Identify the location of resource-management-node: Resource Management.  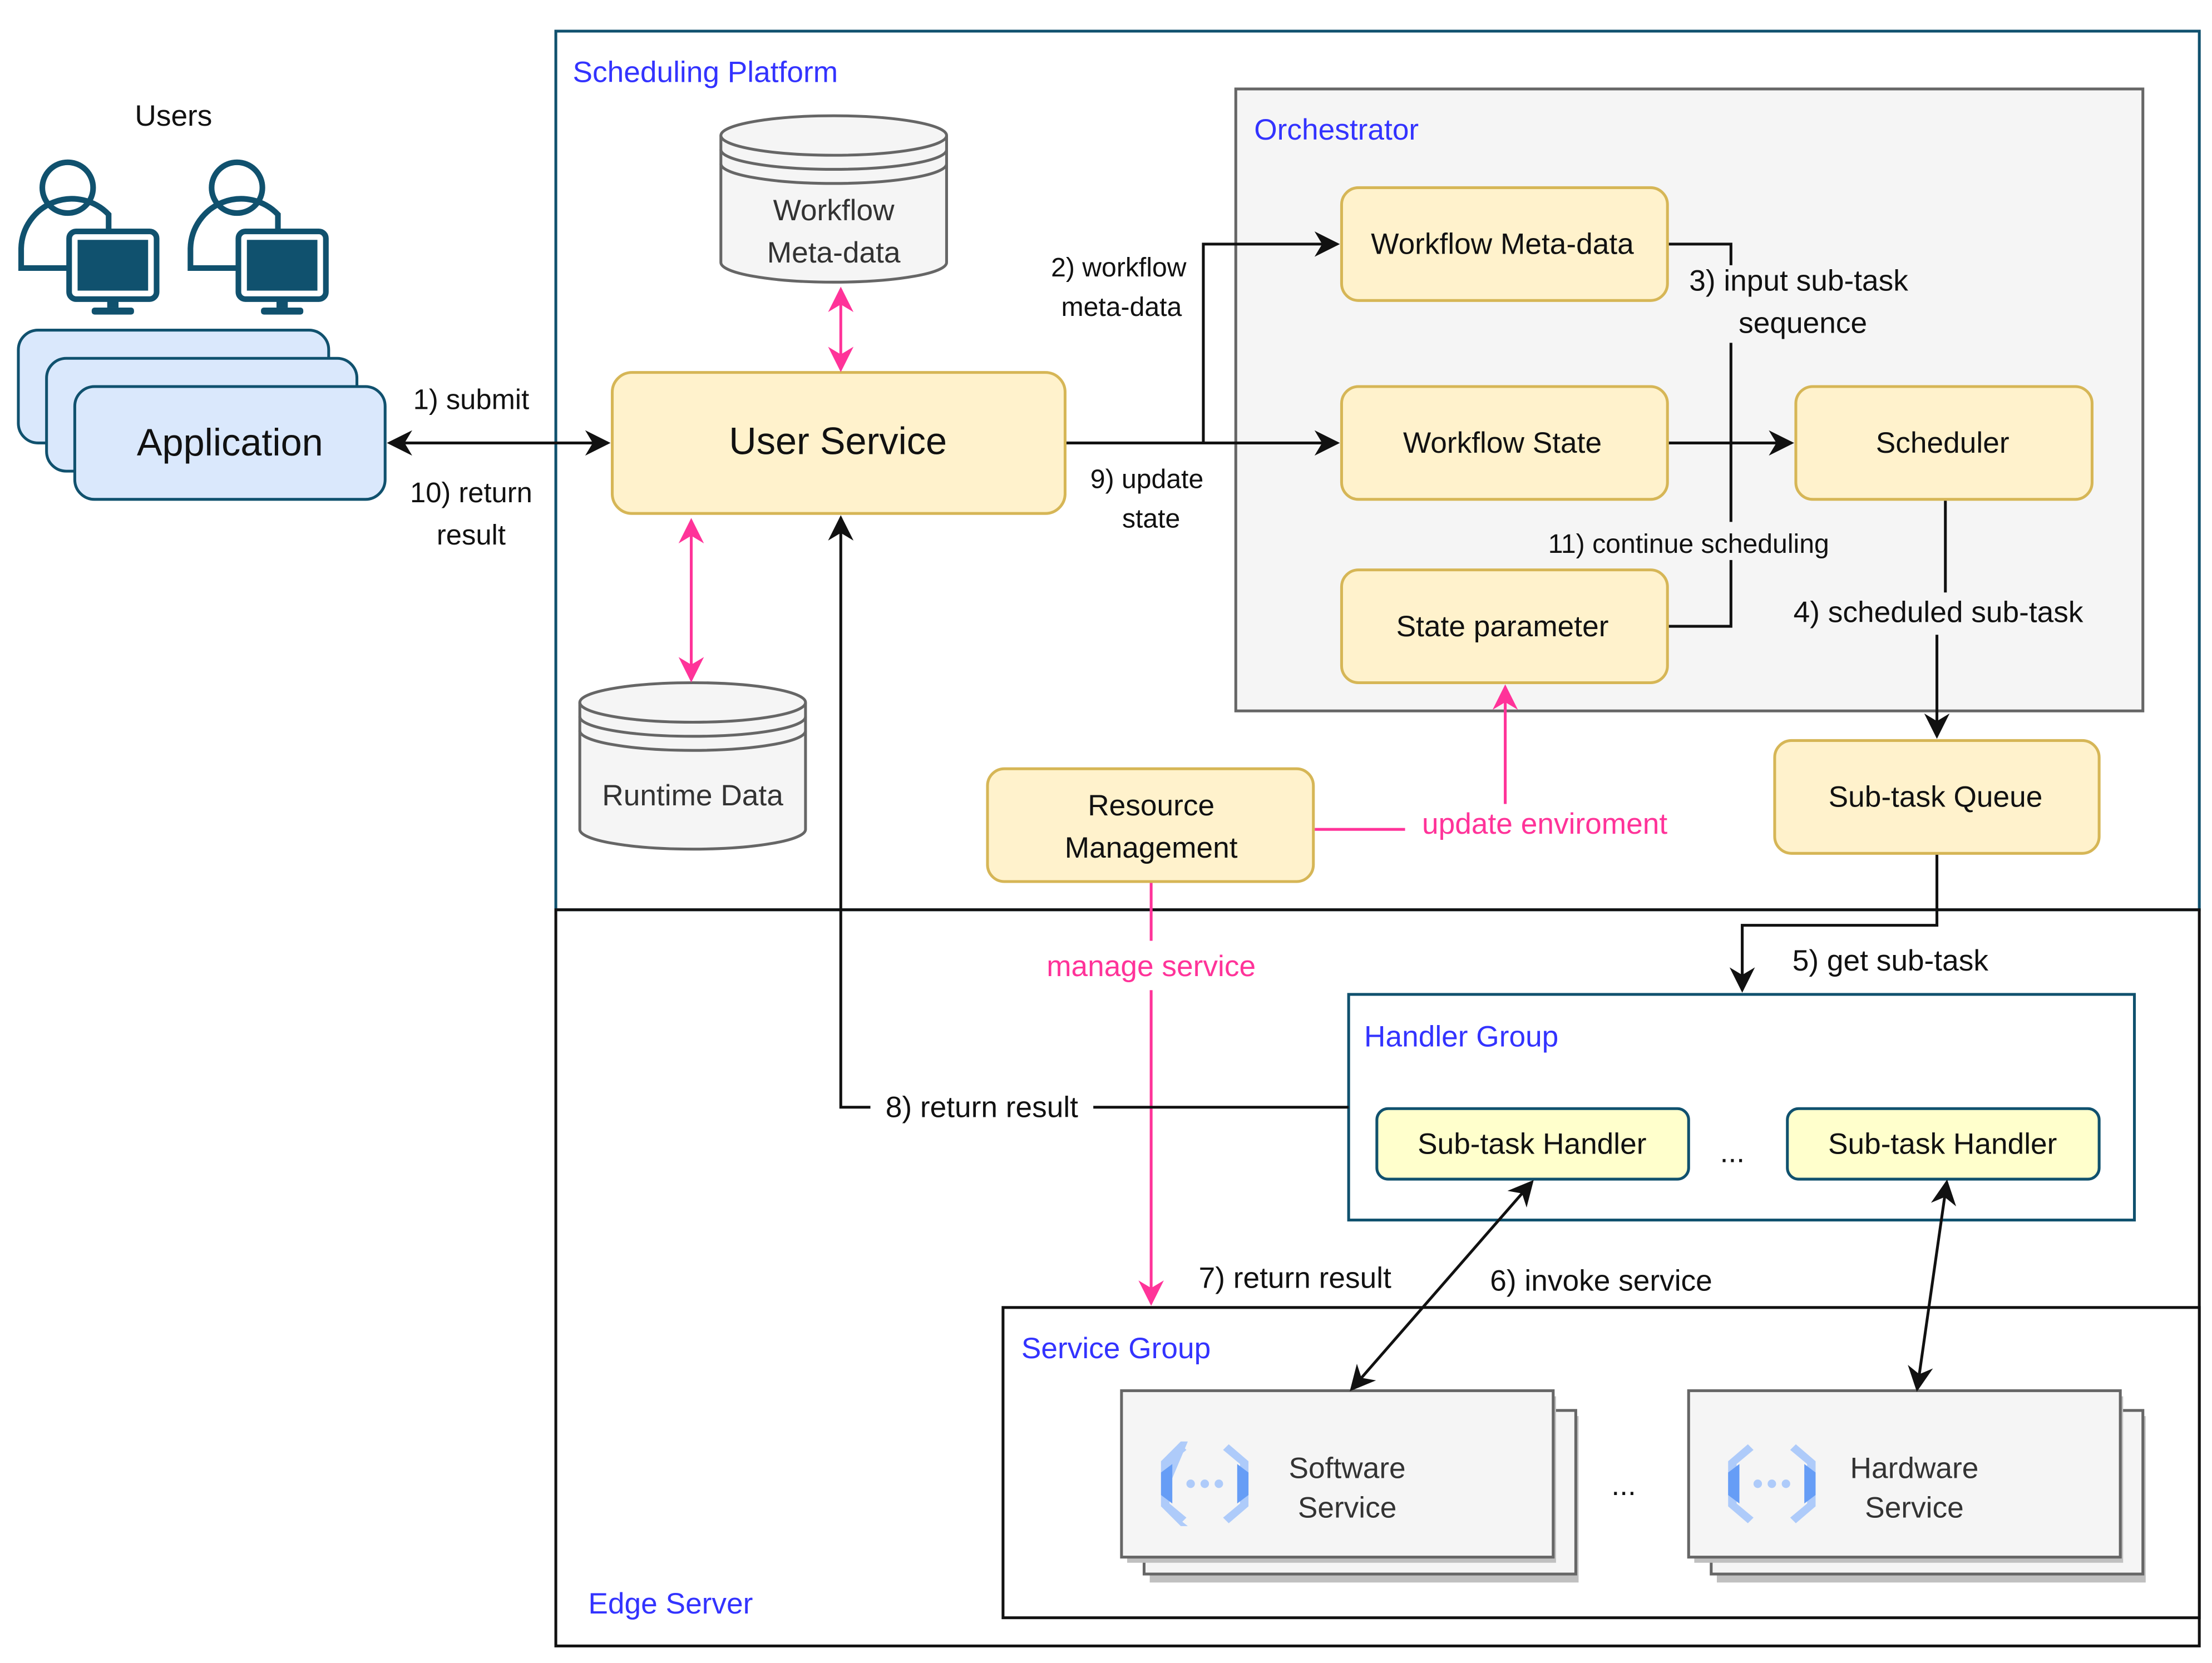
(1150, 825).